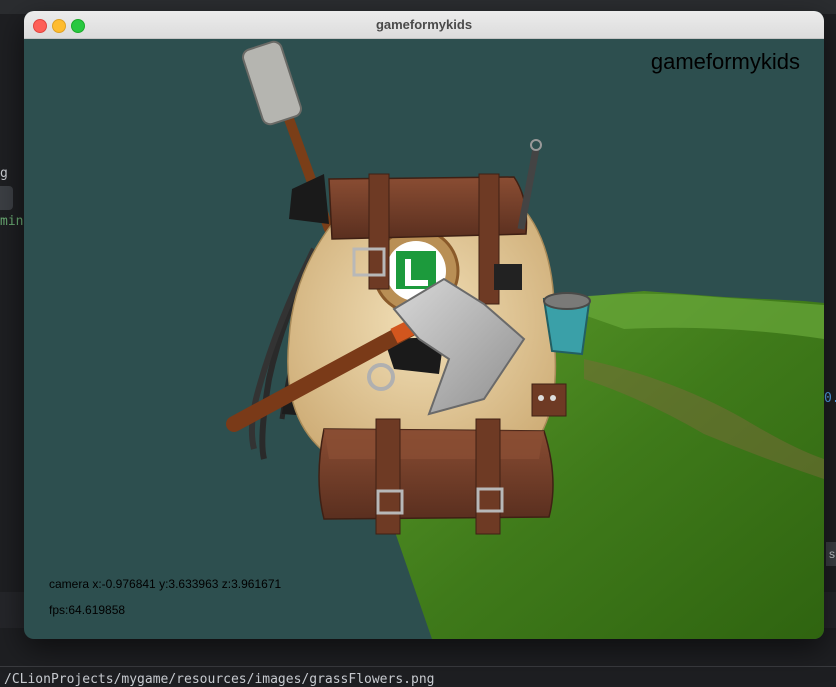 This screenshot has width=836, height=687. Describe the element at coordinates (87, 610) in the screenshot. I see `hud-fps: fps:64.619858` at that location.